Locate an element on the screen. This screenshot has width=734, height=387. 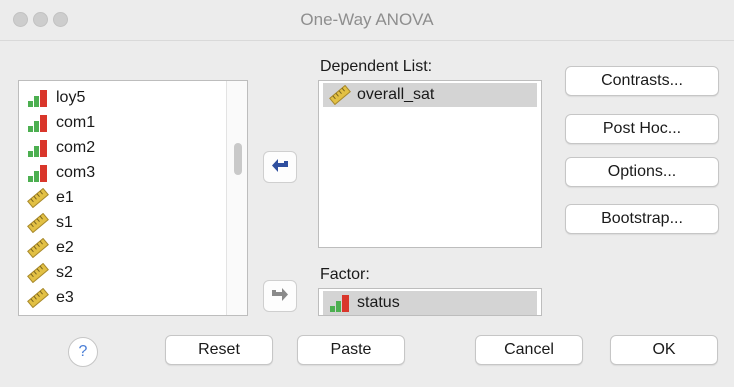
window-title: One-Way ANOVA is located at coordinates (367, 19).